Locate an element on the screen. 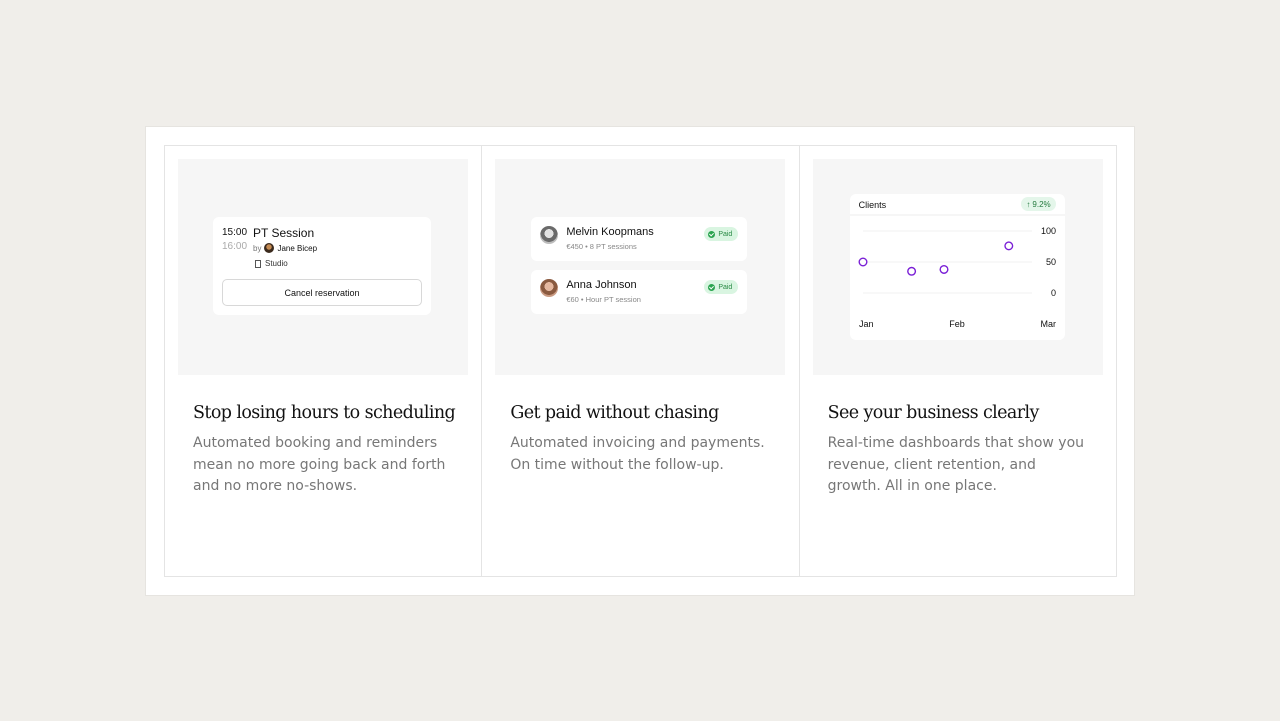  trainer-name: Jane Bicep is located at coordinates (297, 248).